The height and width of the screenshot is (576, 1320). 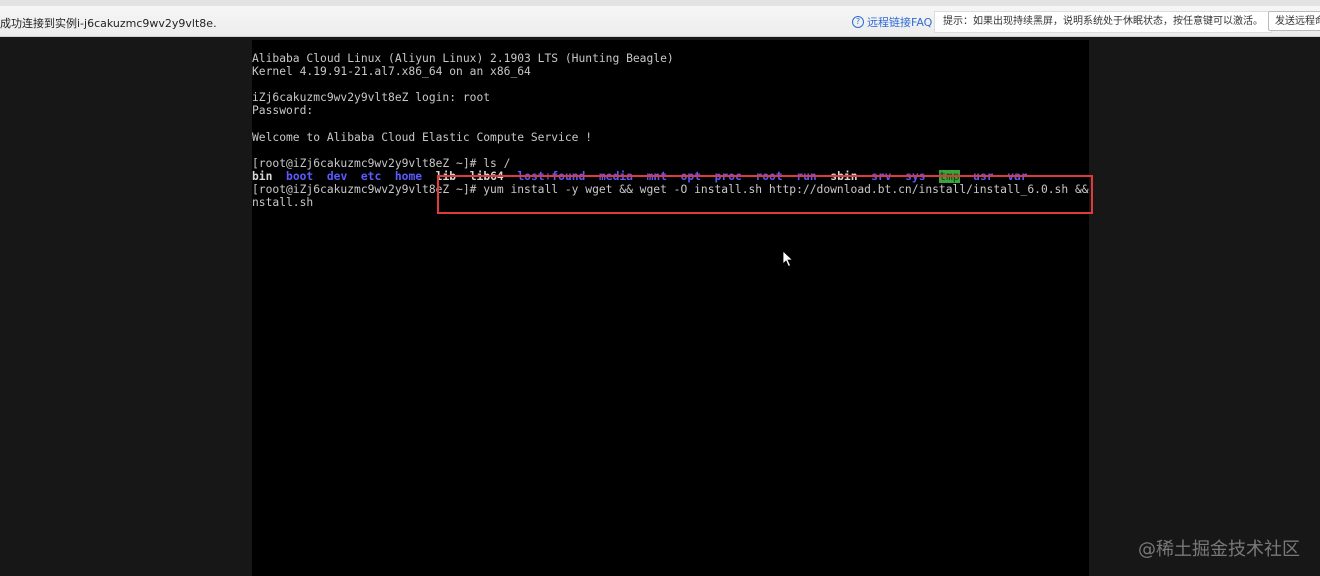 What do you see at coordinates (900, 22) in the screenshot?
I see `faq-link-label: 远程链接FAQ` at bounding box center [900, 22].